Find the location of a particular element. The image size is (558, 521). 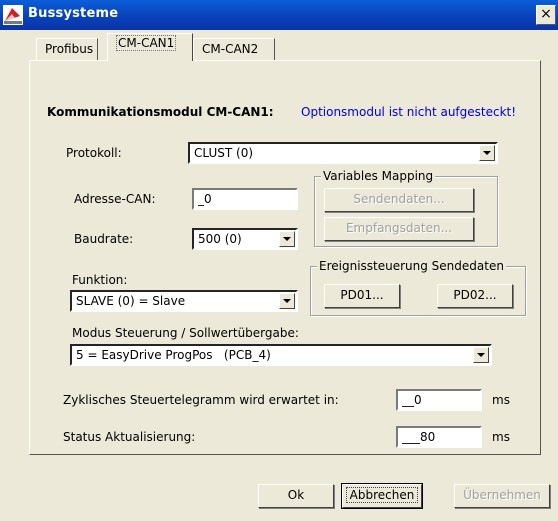

title-bar: Bussysteme × is located at coordinates (279, 15).